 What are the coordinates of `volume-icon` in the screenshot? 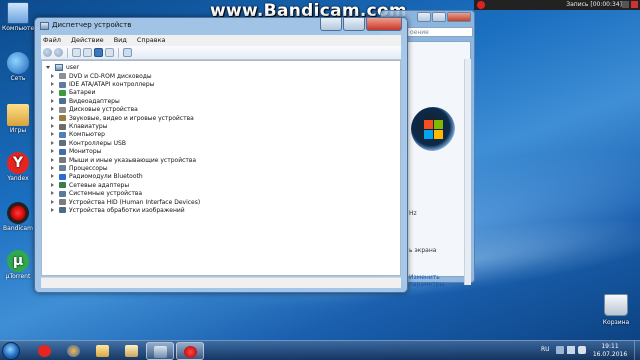 It's located at (582, 350).